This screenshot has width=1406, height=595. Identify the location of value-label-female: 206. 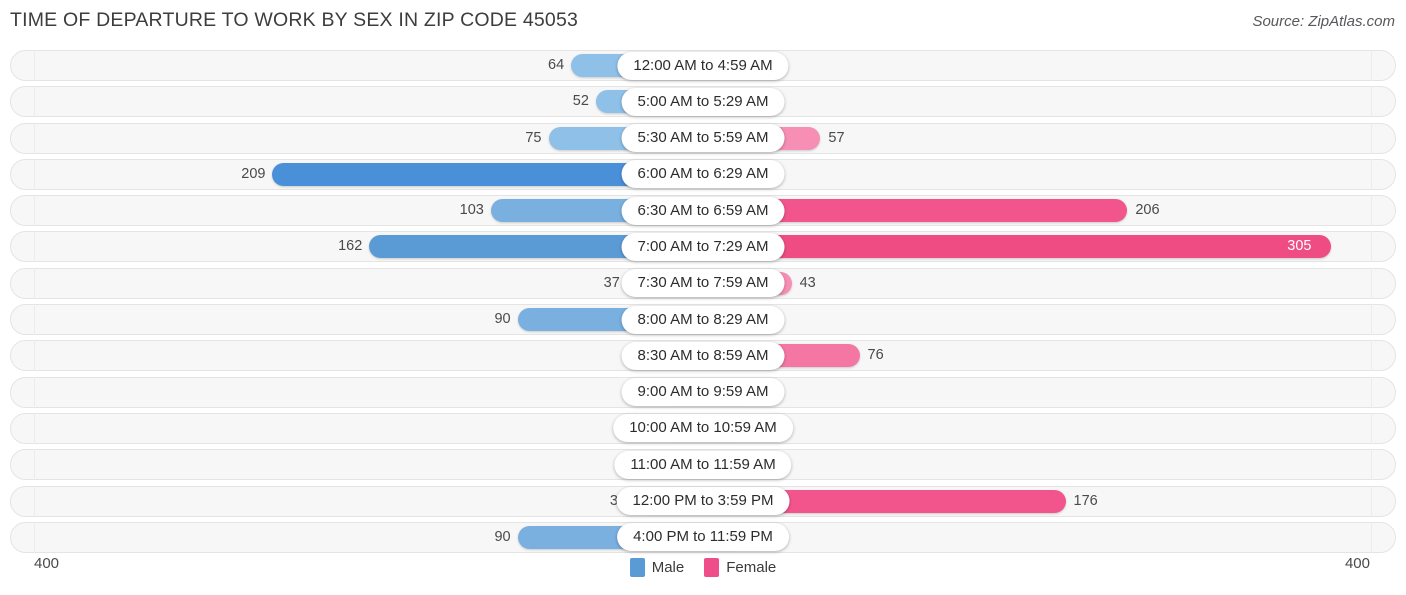
(1147, 210).